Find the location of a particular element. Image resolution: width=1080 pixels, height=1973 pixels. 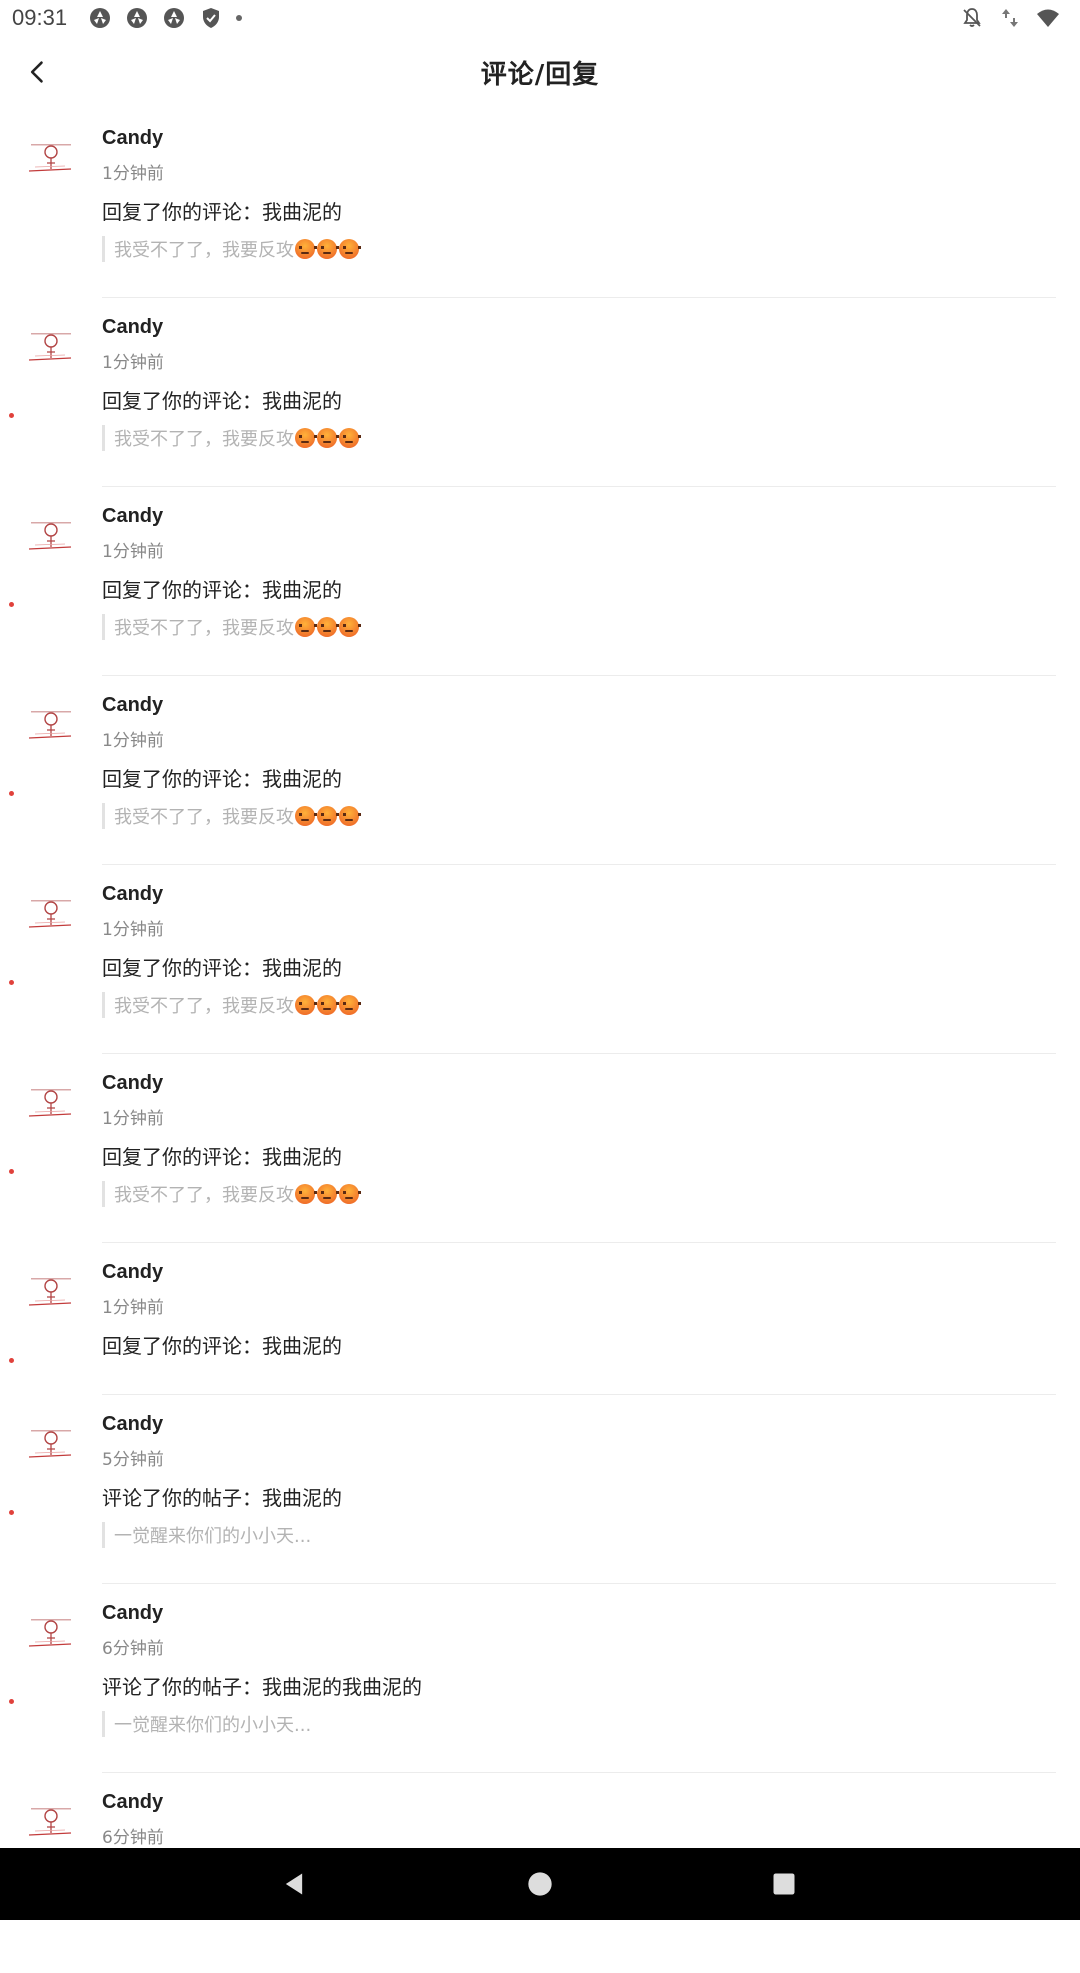

notifications-off-icon is located at coordinates (972, 17).